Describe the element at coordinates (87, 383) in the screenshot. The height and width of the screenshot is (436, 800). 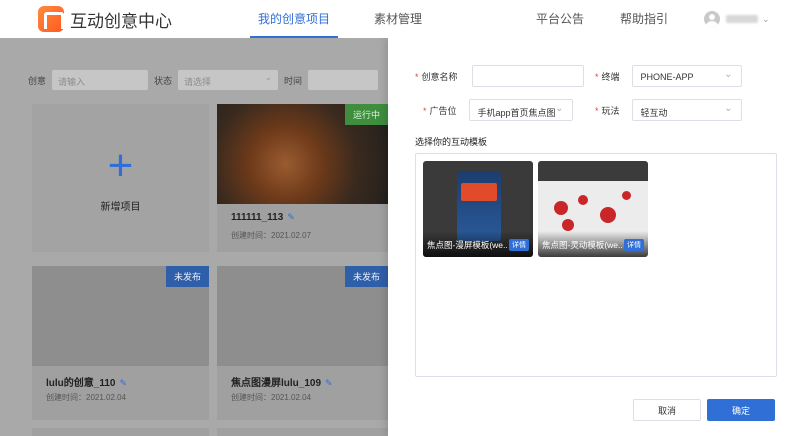
I see `project-title: lulu的创意_110 ✎` at that location.